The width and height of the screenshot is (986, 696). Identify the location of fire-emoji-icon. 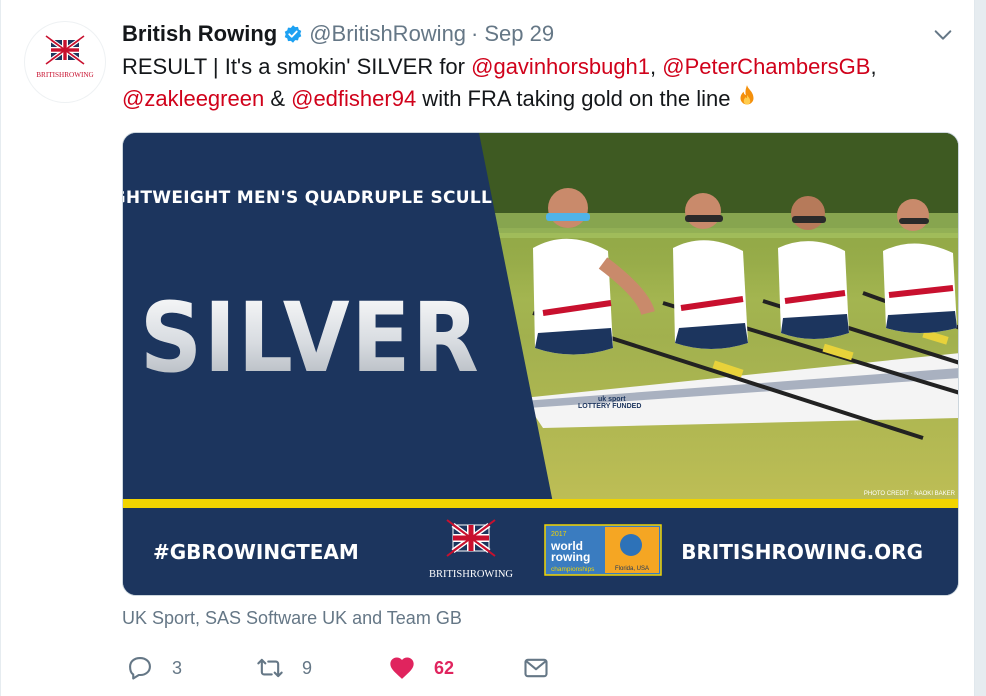
(747, 95).